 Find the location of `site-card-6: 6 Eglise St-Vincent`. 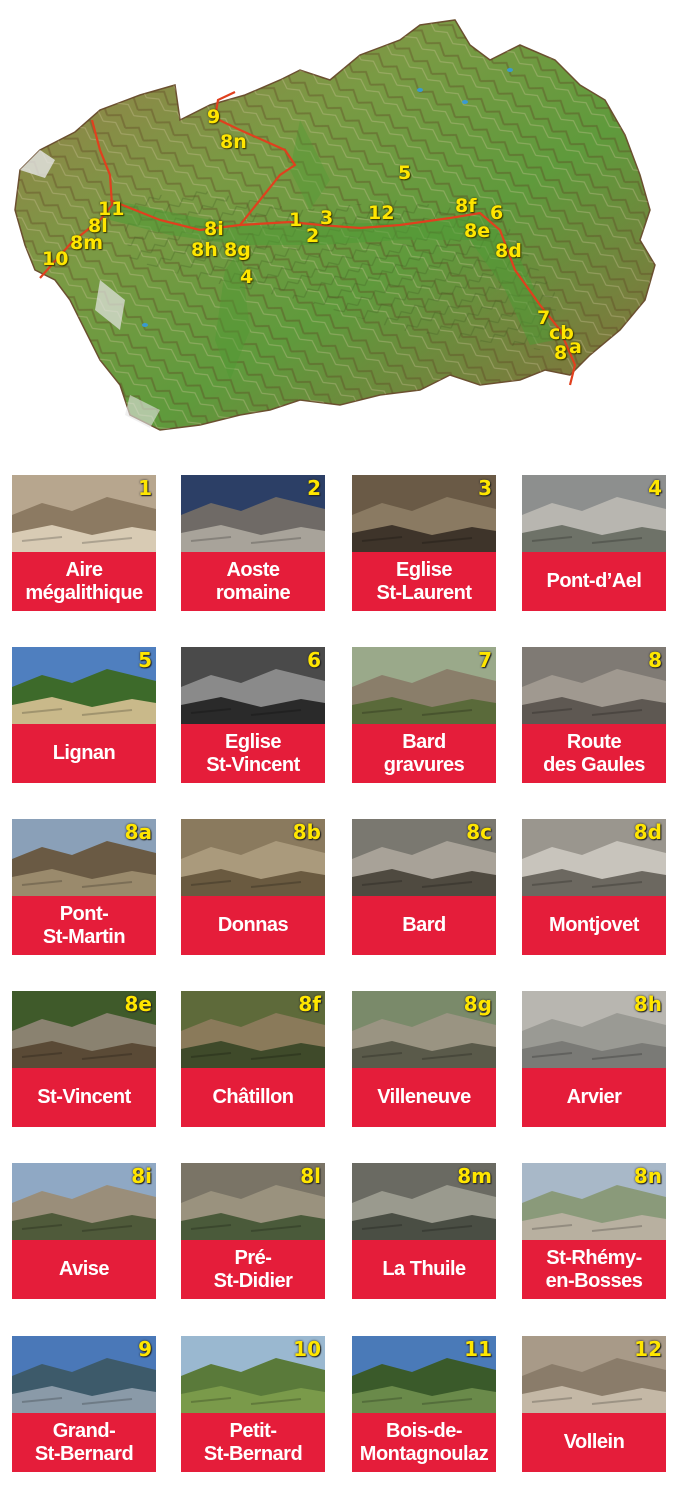

site-card-6: 6 Eglise St-Vincent is located at coordinates (253, 715).